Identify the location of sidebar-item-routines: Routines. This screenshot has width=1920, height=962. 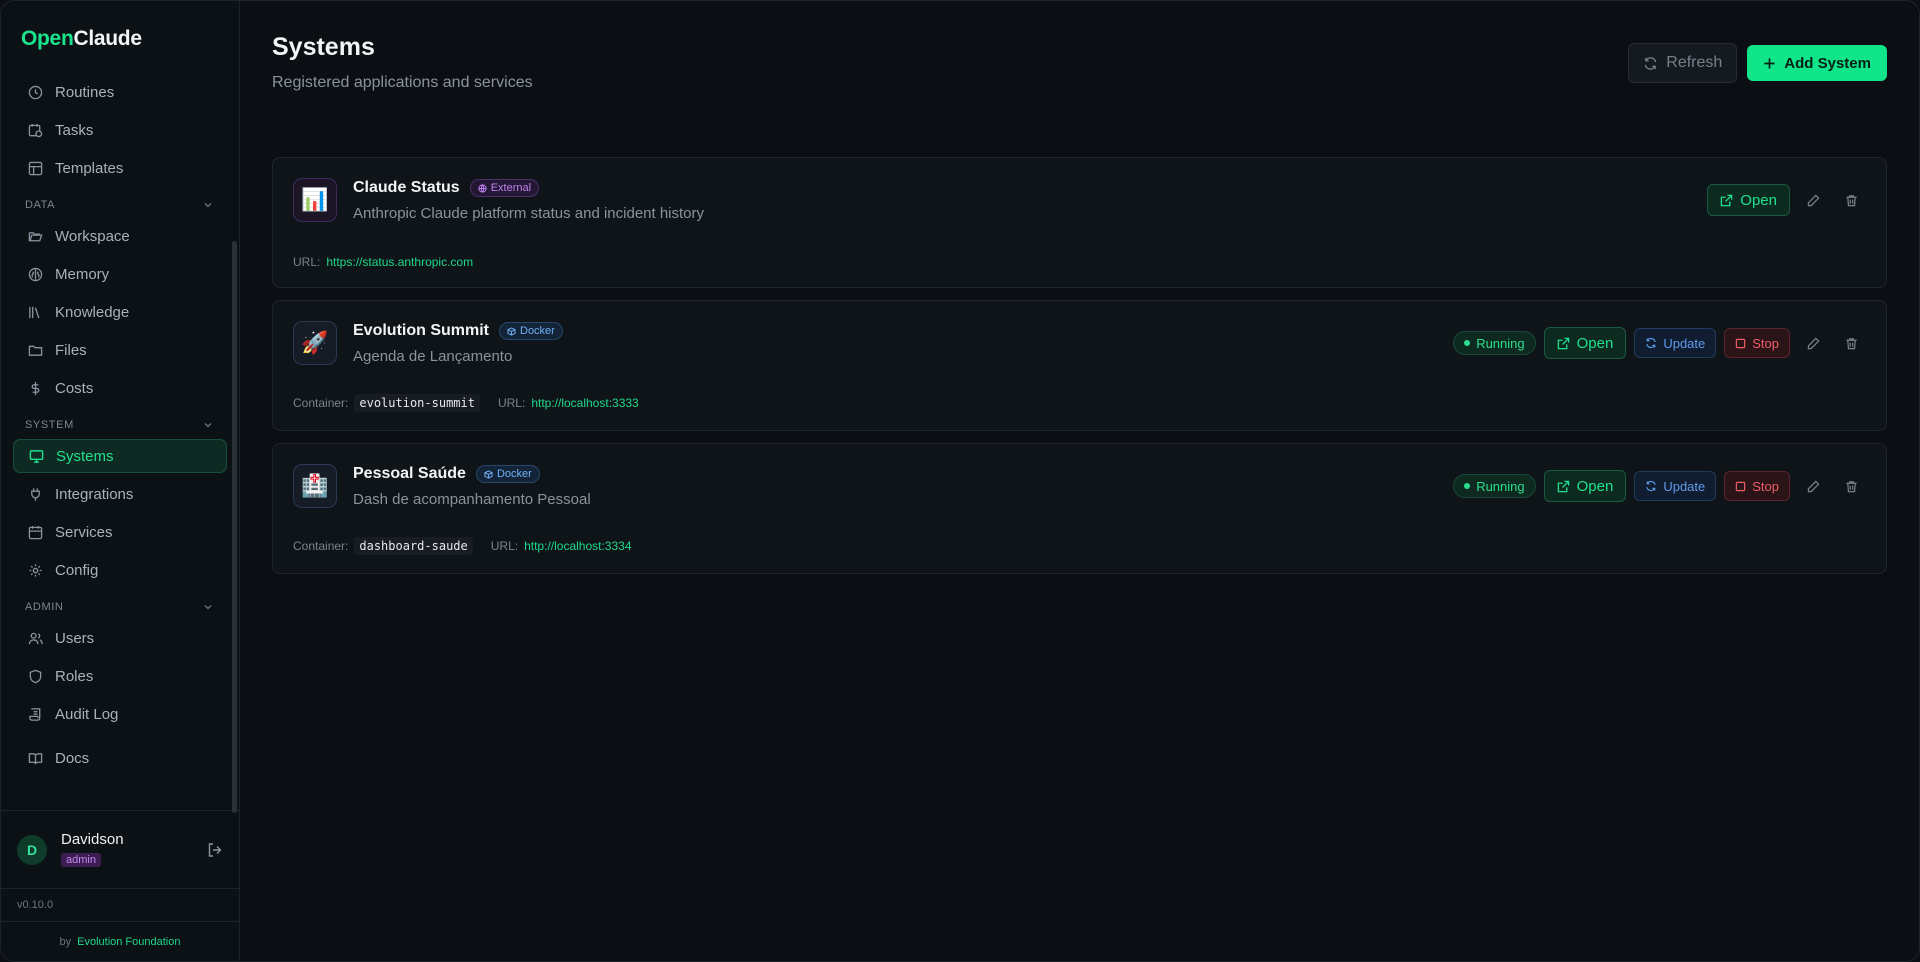
(120, 92).